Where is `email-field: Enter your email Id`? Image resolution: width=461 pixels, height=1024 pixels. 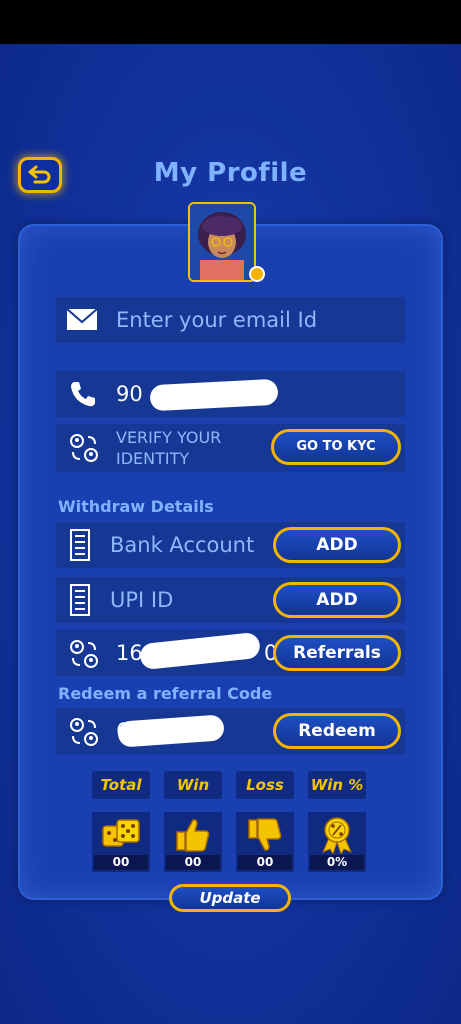
email-field: Enter your email Id is located at coordinates (230, 320).